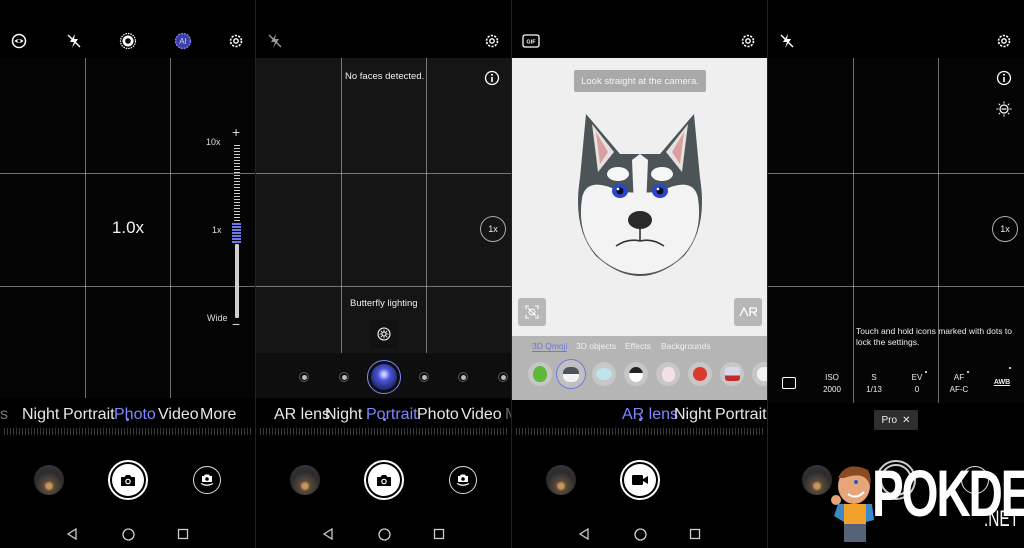 This screenshot has width=1024, height=548. Describe the element at coordinates (700, 374) in the screenshot. I see `qmoji-tomato` at that location.